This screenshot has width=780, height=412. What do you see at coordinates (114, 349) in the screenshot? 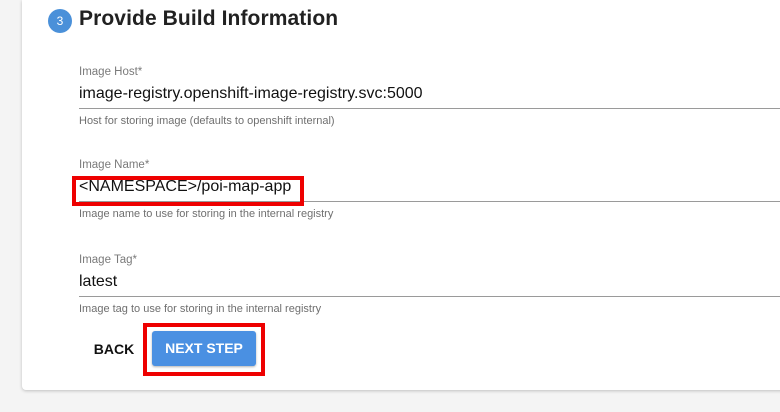
I see `back-button: BACK` at bounding box center [114, 349].